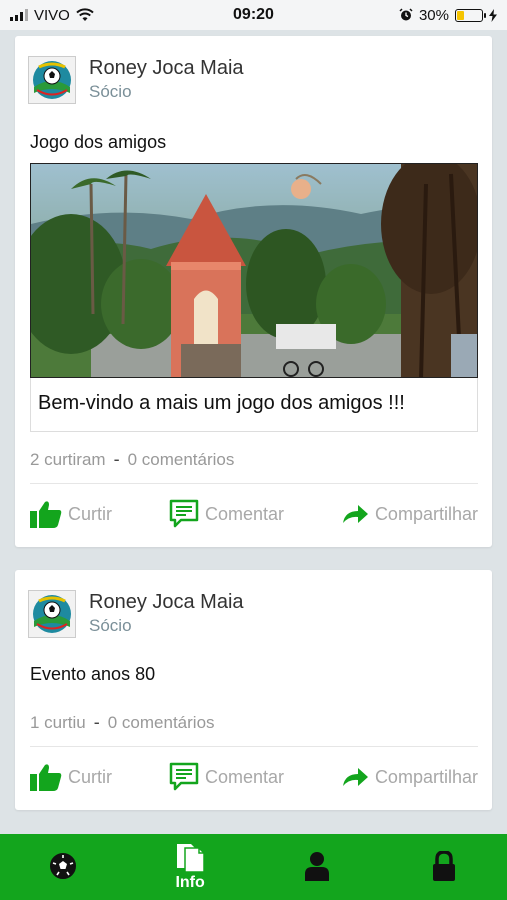 The image size is (507, 900). Describe the element at coordinates (98, 142) in the screenshot. I see `post-title: Jogo dos amigos` at that location.